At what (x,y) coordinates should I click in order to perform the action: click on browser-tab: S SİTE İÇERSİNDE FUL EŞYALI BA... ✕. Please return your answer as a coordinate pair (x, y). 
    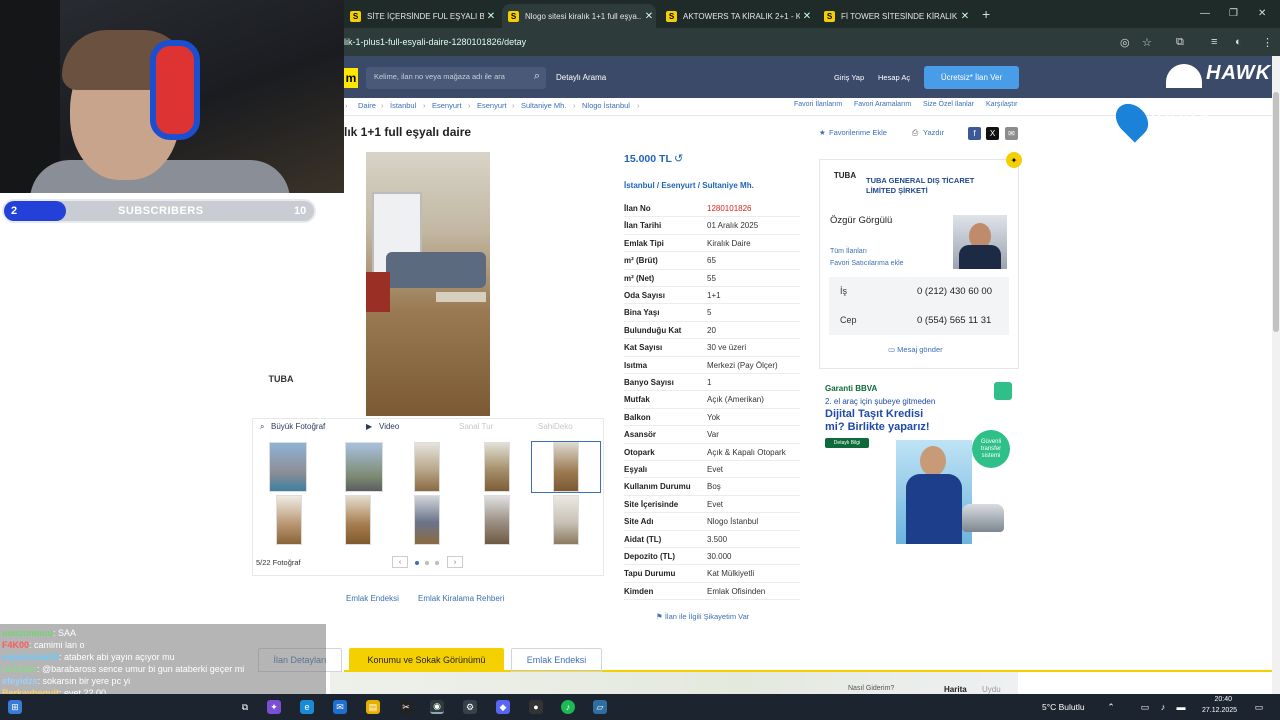
    Looking at the image, I should click on (421, 16).